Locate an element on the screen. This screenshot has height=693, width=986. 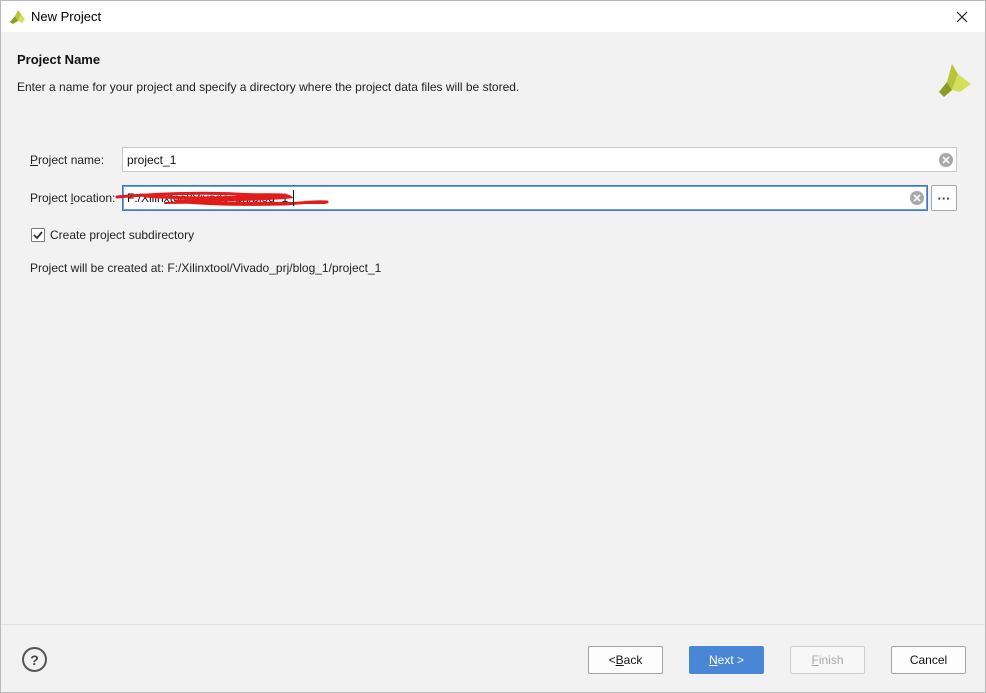
cancel-button: Cancel is located at coordinates (928, 660).